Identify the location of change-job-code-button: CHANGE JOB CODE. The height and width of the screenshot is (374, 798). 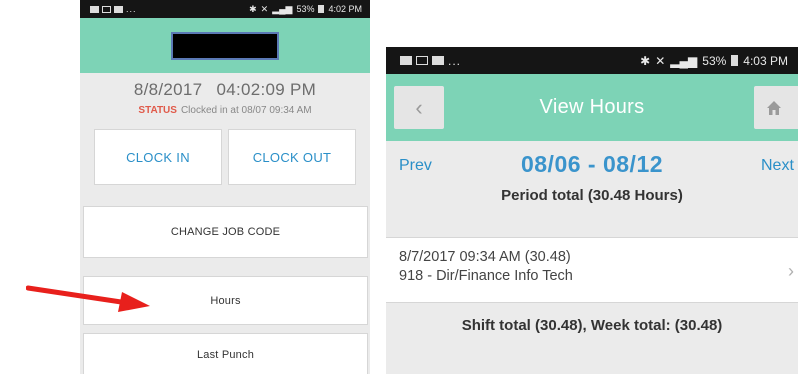
(225, 232).